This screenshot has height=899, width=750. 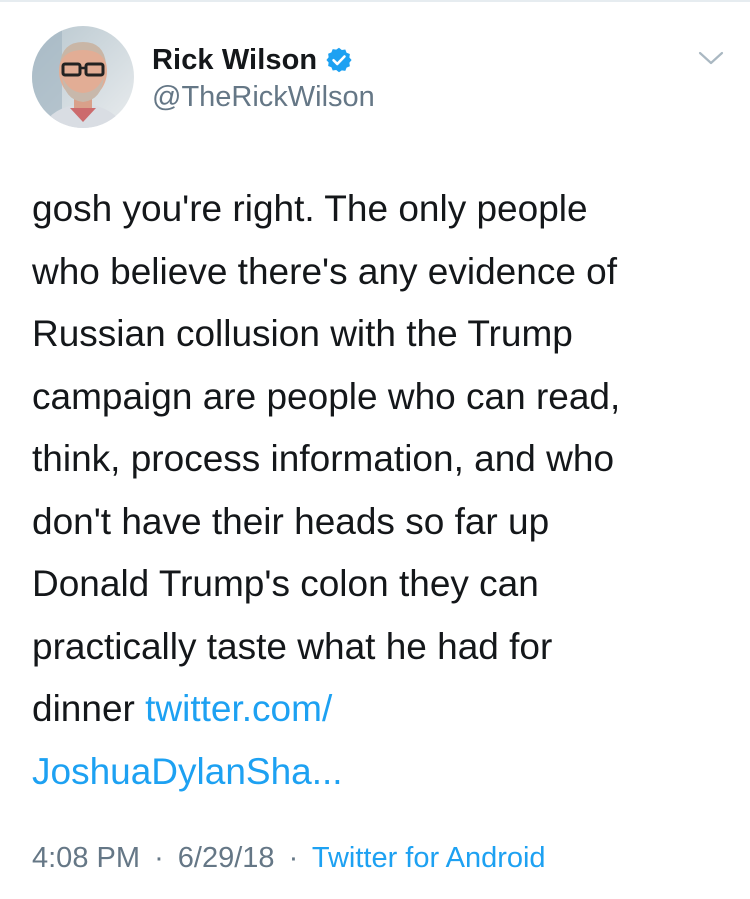 I want to click on tweet-text-line: Donald Trump's colon they can, so click(x=285, y=583).